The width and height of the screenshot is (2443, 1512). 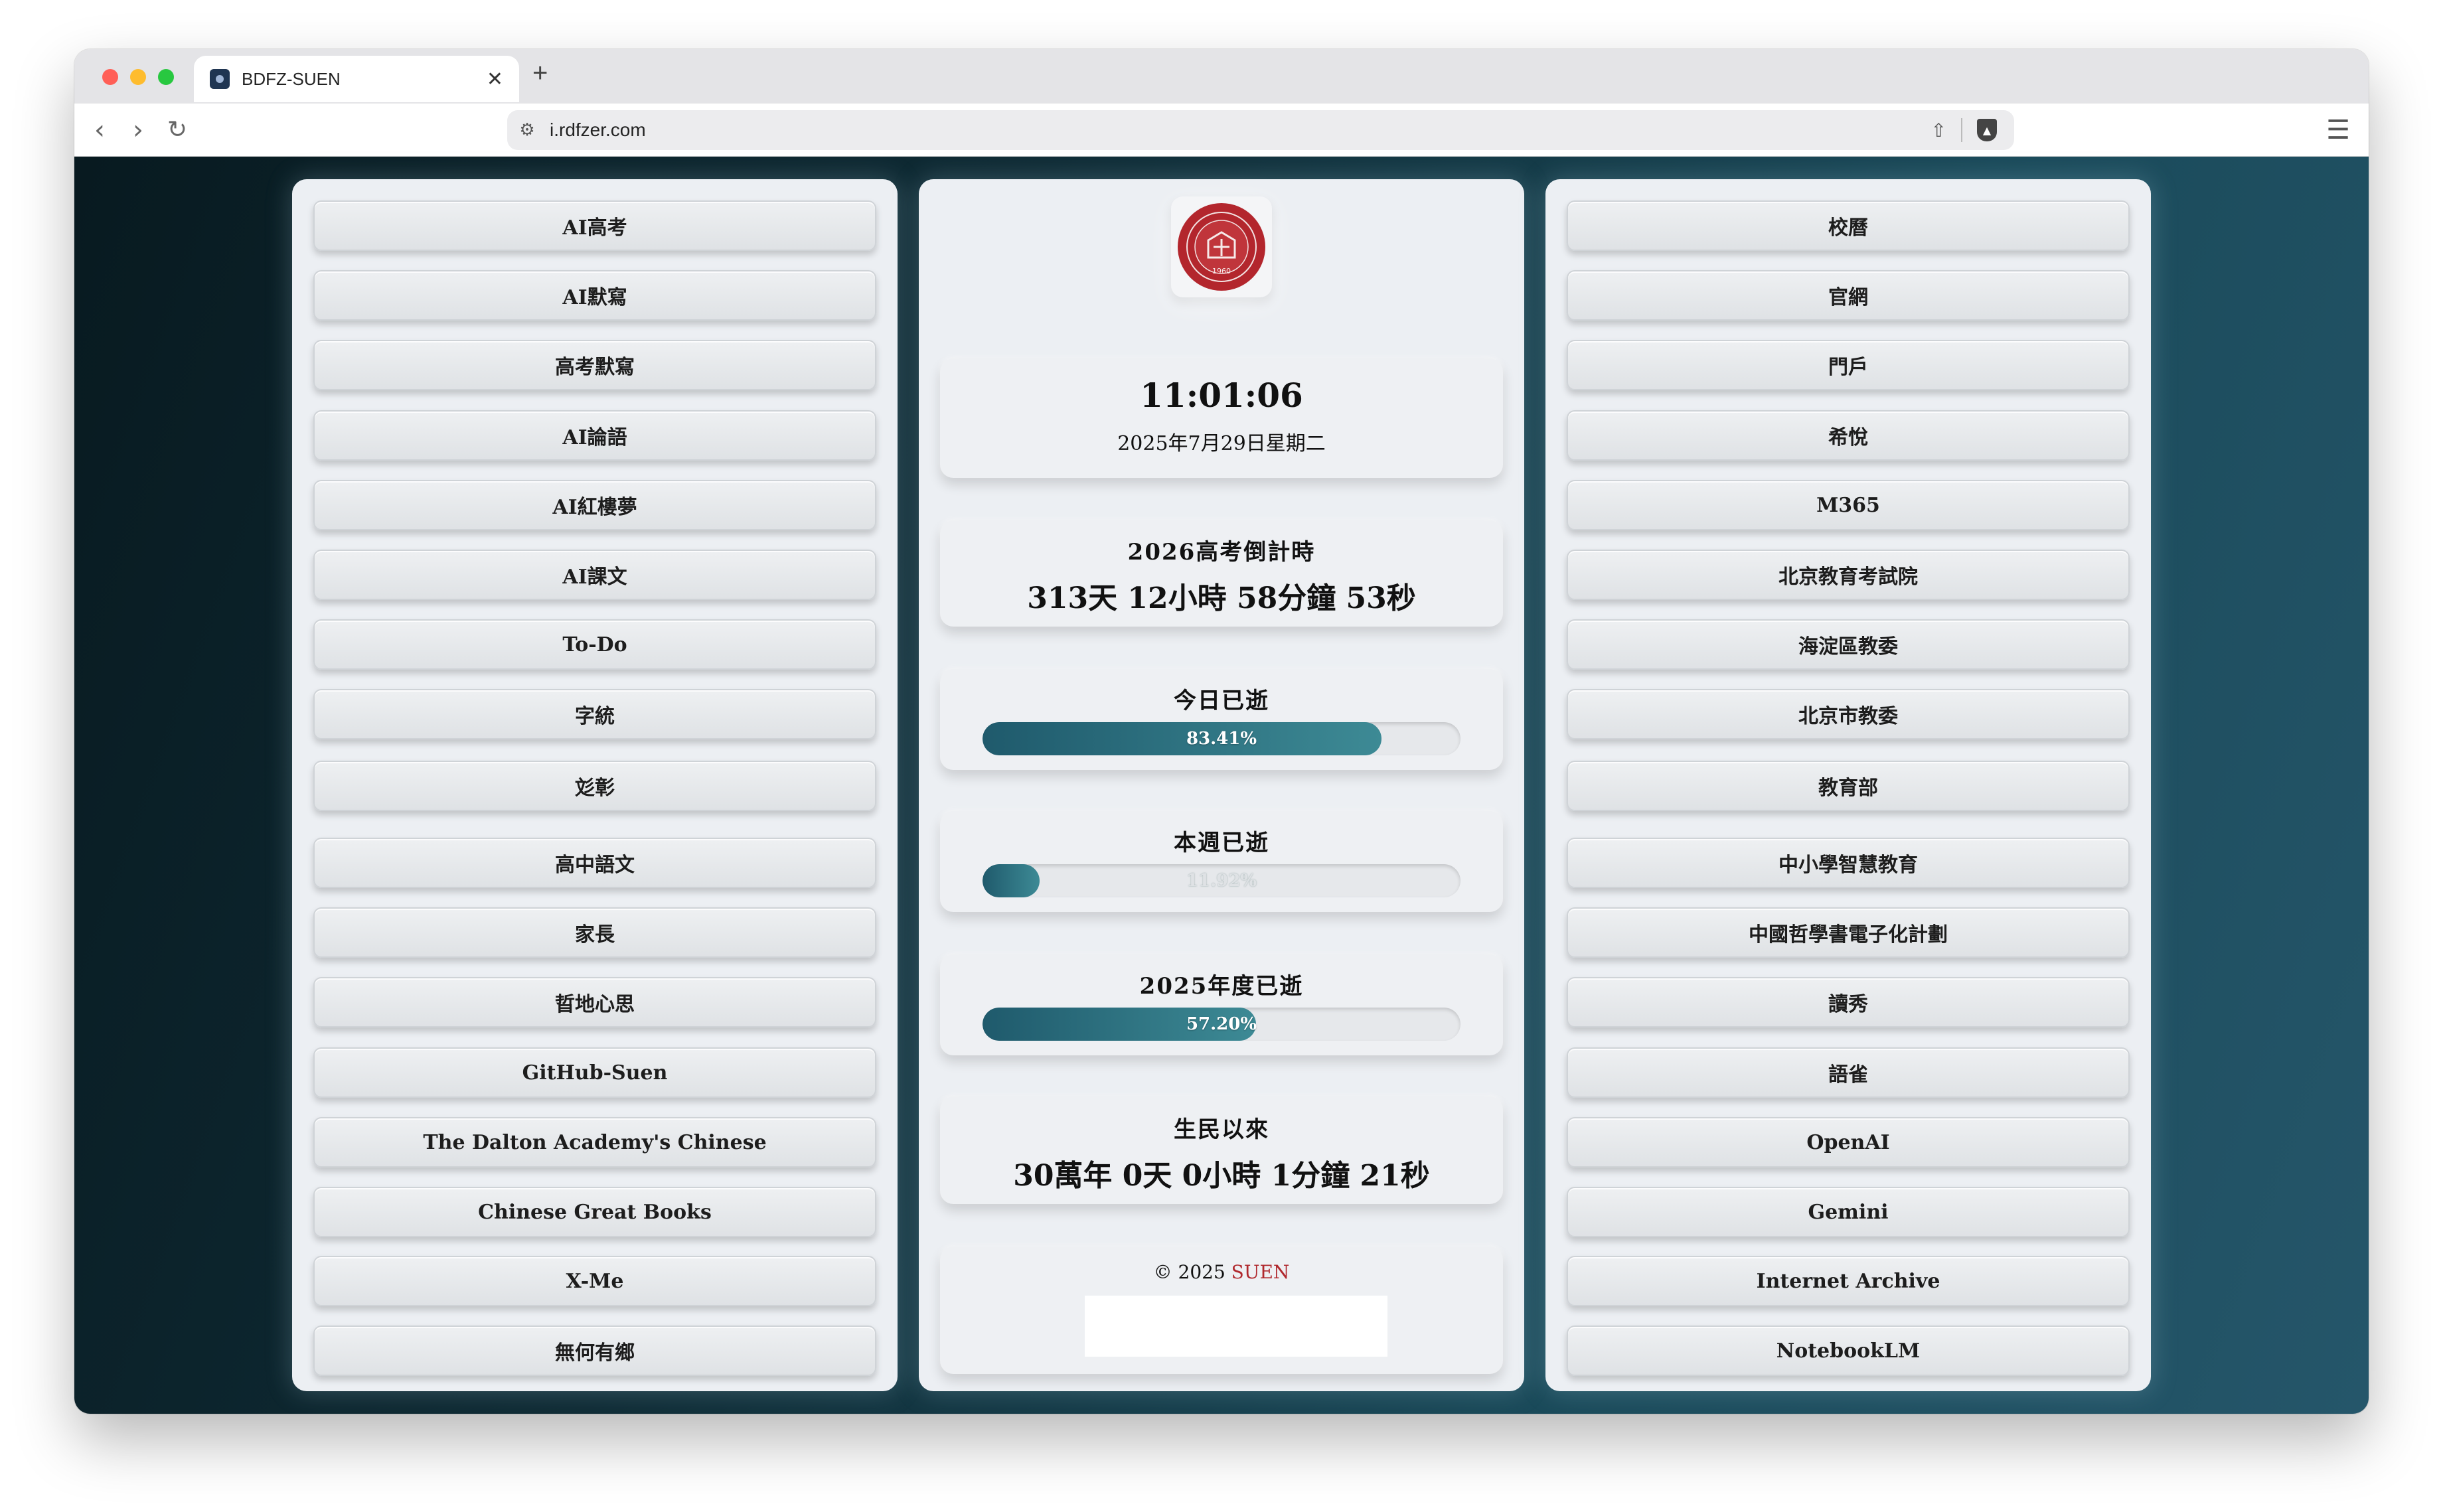 I want to click on right-link-button: 官網, so click(x=1849, y=295).